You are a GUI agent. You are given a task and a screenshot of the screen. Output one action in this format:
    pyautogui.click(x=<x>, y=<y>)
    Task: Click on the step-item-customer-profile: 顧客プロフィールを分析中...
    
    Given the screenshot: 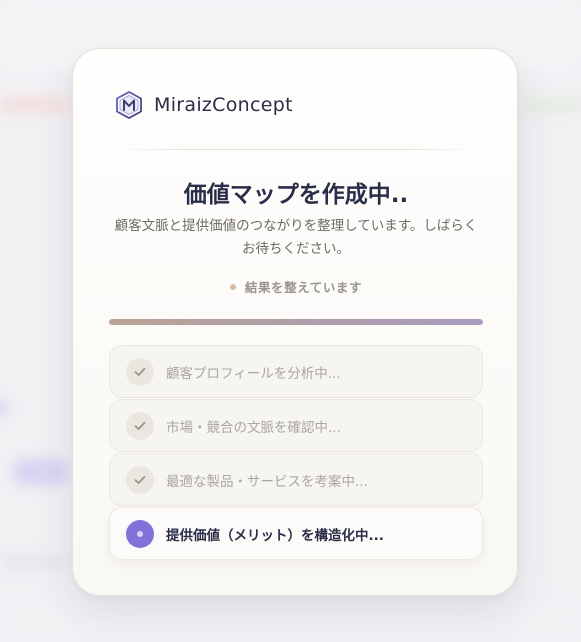 What is the action you would take?
    pyautogui.click(x=296, y=371)
    